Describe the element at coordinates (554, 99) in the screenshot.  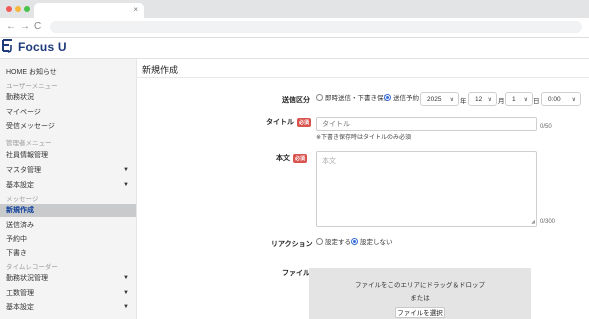
I see `time-value: 0:00` at that location.